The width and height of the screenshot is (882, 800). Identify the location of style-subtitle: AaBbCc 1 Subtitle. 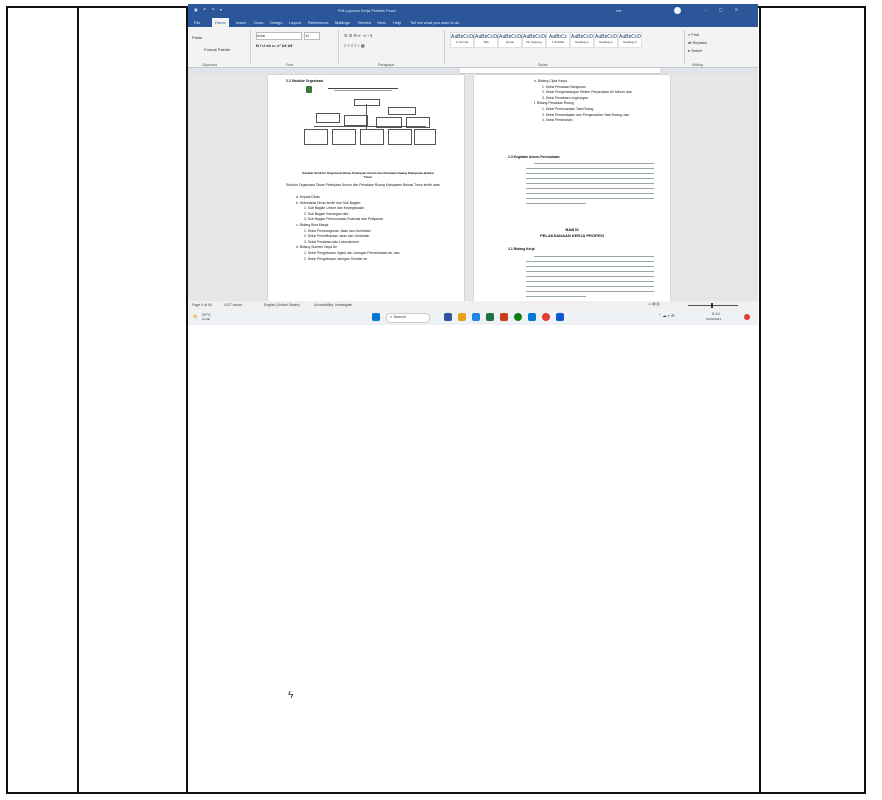
(558, 40).